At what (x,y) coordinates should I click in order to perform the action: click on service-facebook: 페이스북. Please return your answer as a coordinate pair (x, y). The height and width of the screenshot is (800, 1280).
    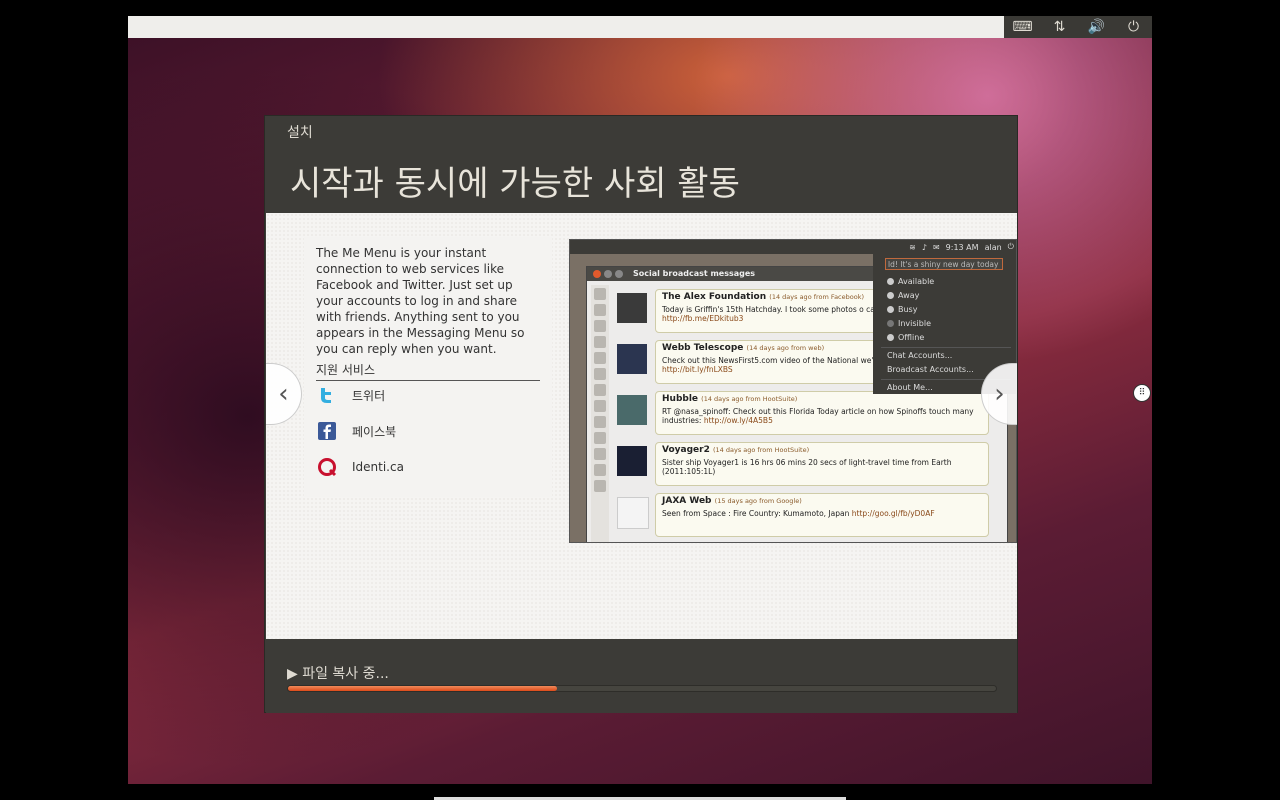
    Looking at the image, I should click on (356, 431).